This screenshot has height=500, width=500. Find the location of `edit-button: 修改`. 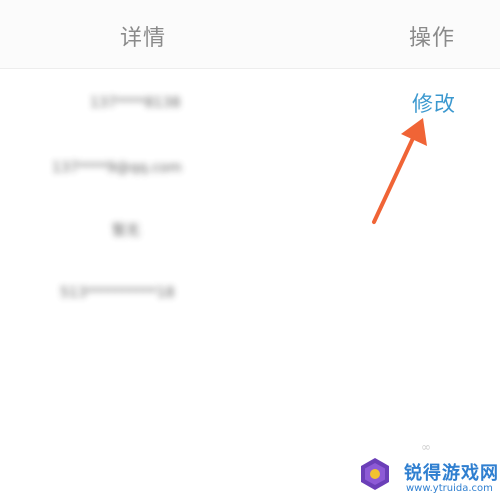

edit-button: 修改 is located at coordinates (434, 103).